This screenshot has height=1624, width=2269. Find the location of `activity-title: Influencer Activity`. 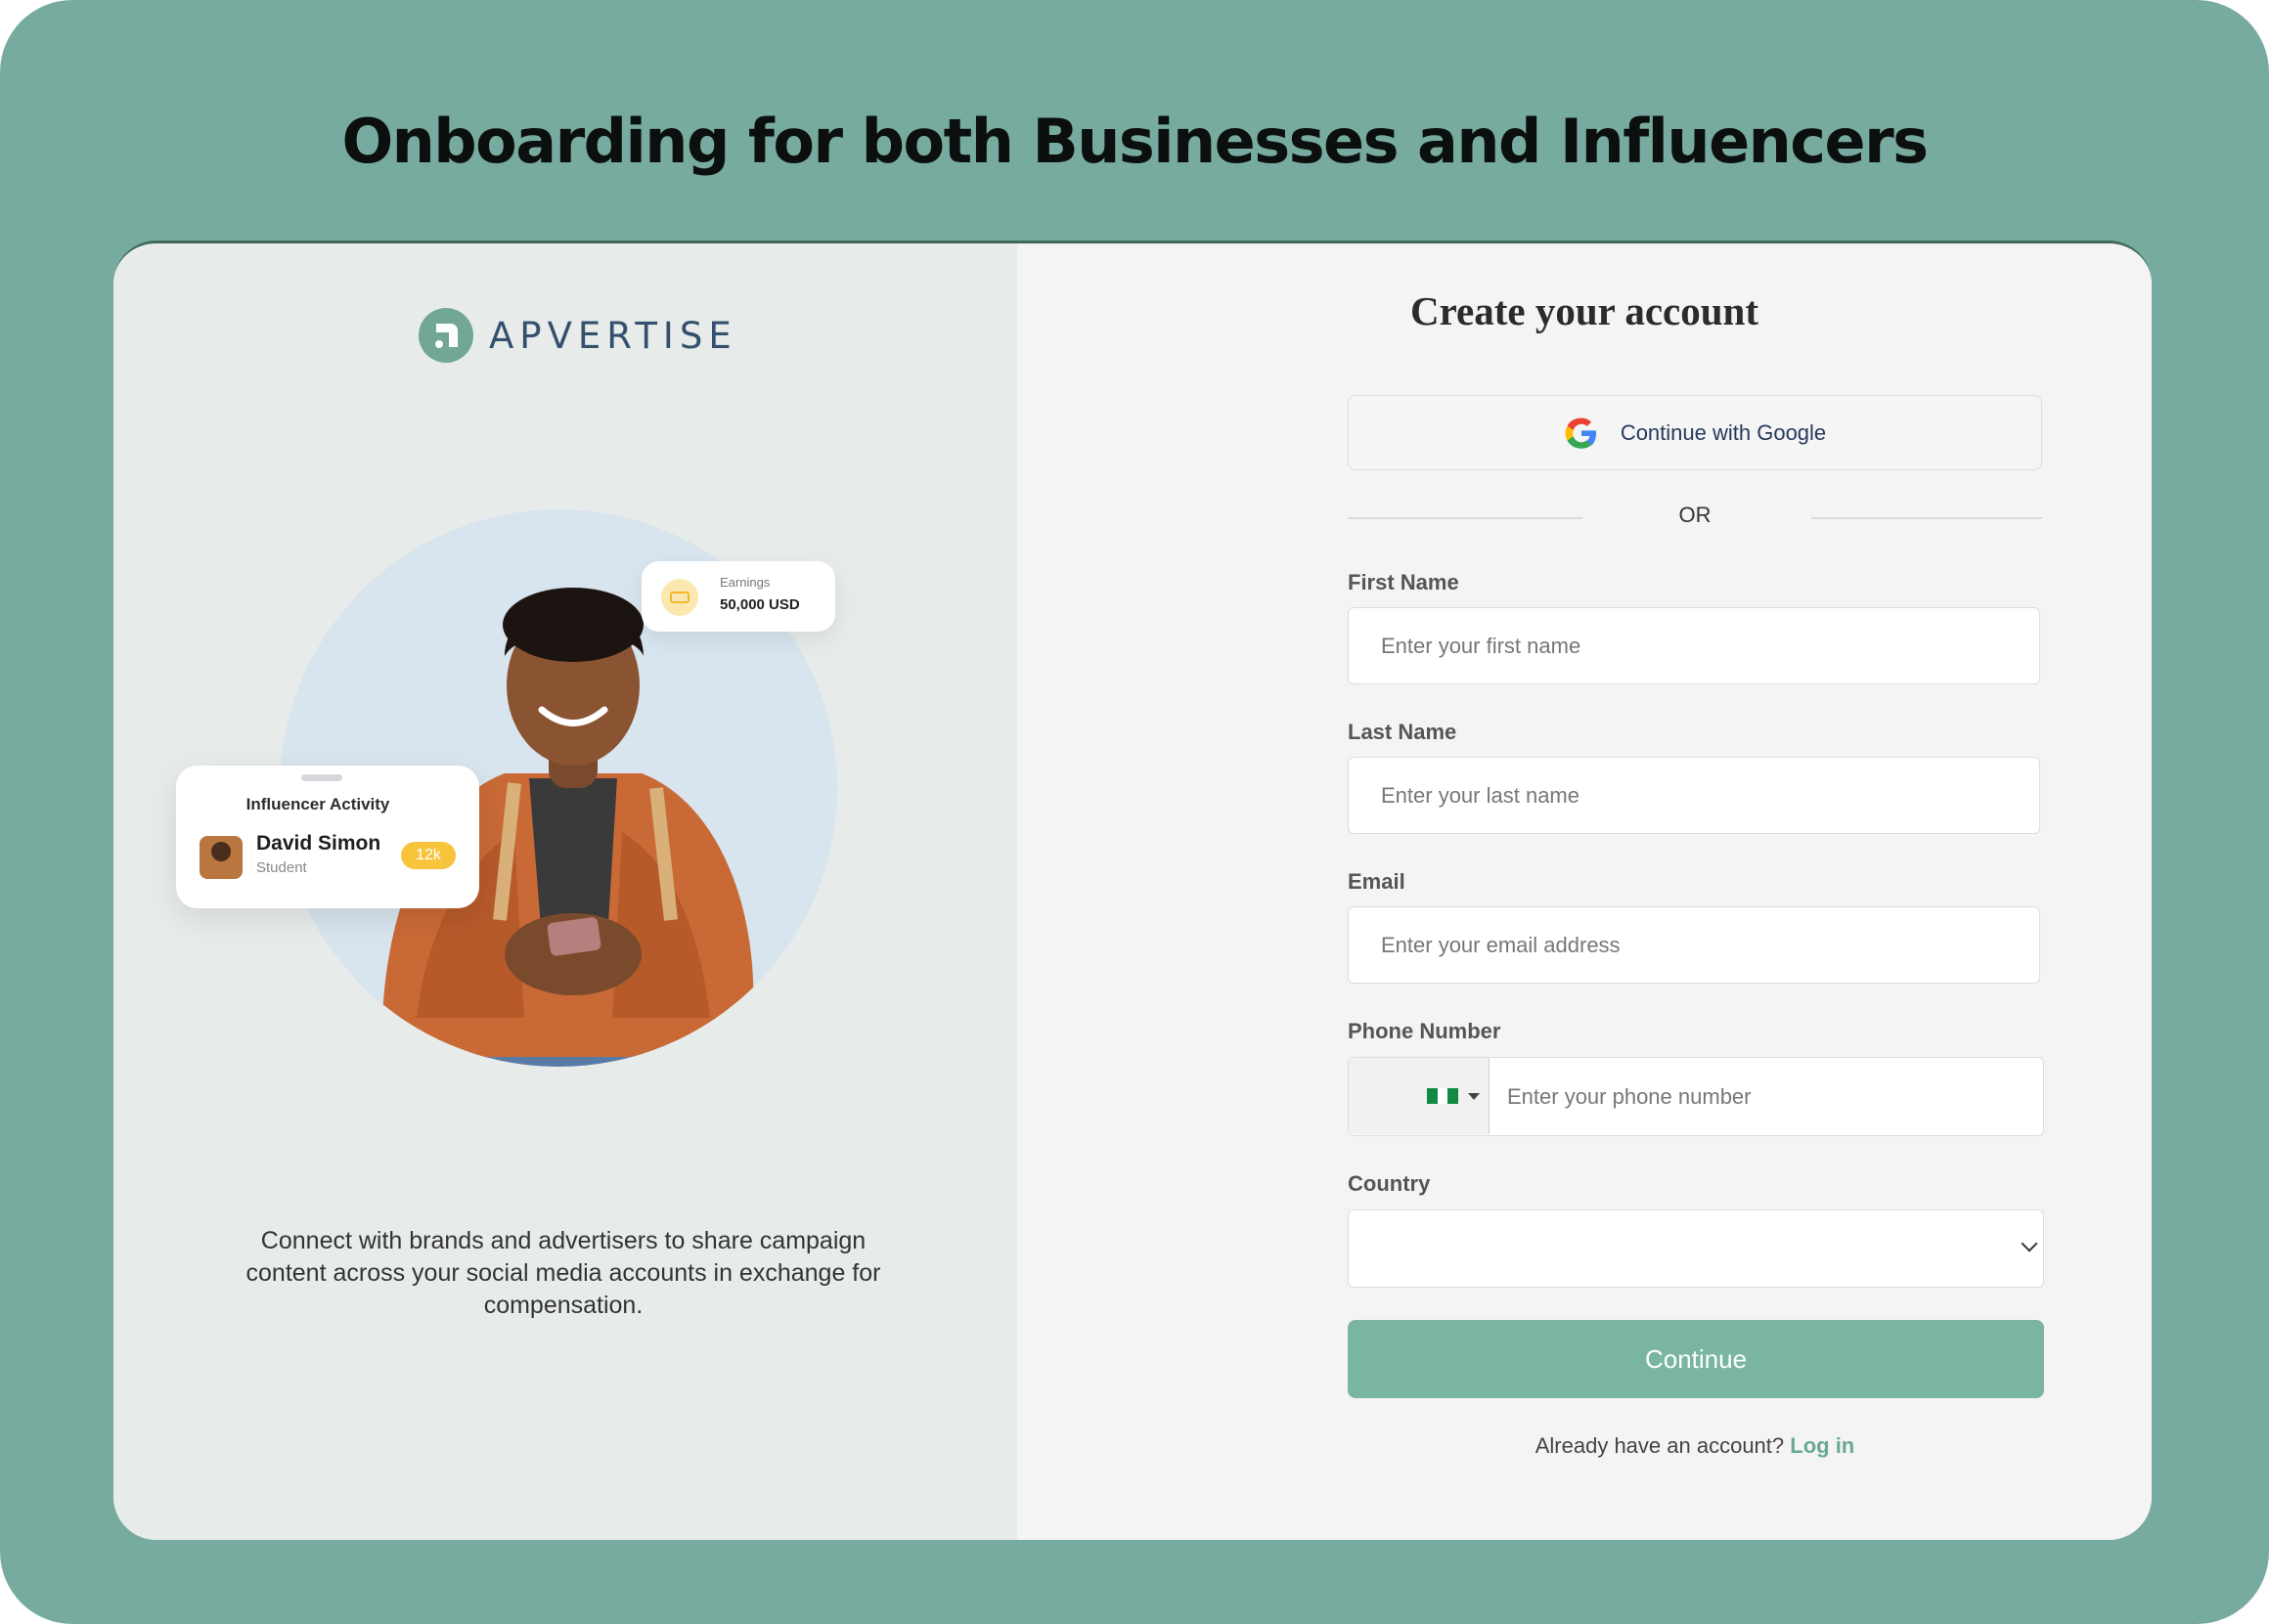

activity-title: Influencer Activity is located at coordinates (317, 804).